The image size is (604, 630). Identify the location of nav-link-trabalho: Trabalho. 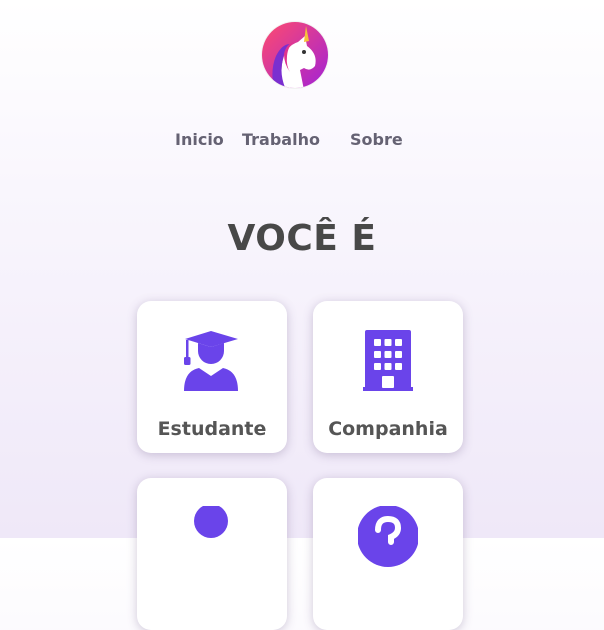
(281, 139).